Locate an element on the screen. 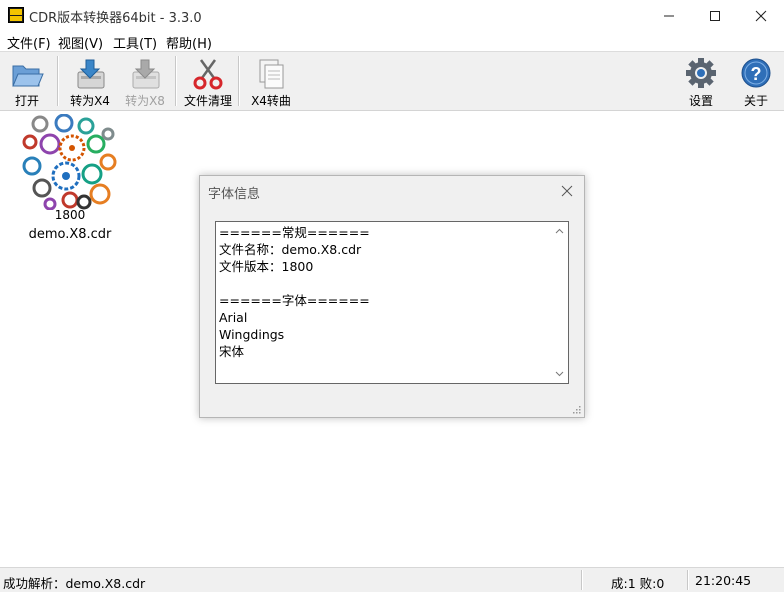  settings-label: 设置 is located at coordinates (700, 101).